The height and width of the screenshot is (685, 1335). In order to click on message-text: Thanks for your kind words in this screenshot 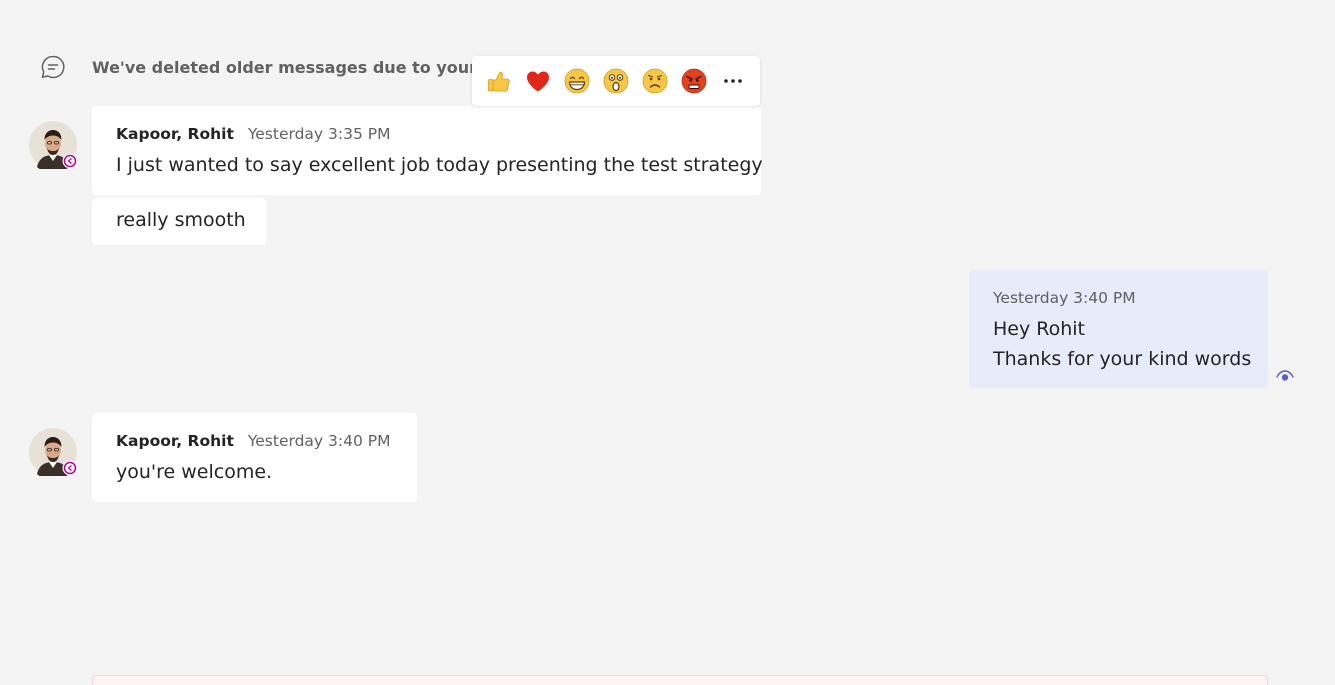, I will do `click(1122, 359)`.